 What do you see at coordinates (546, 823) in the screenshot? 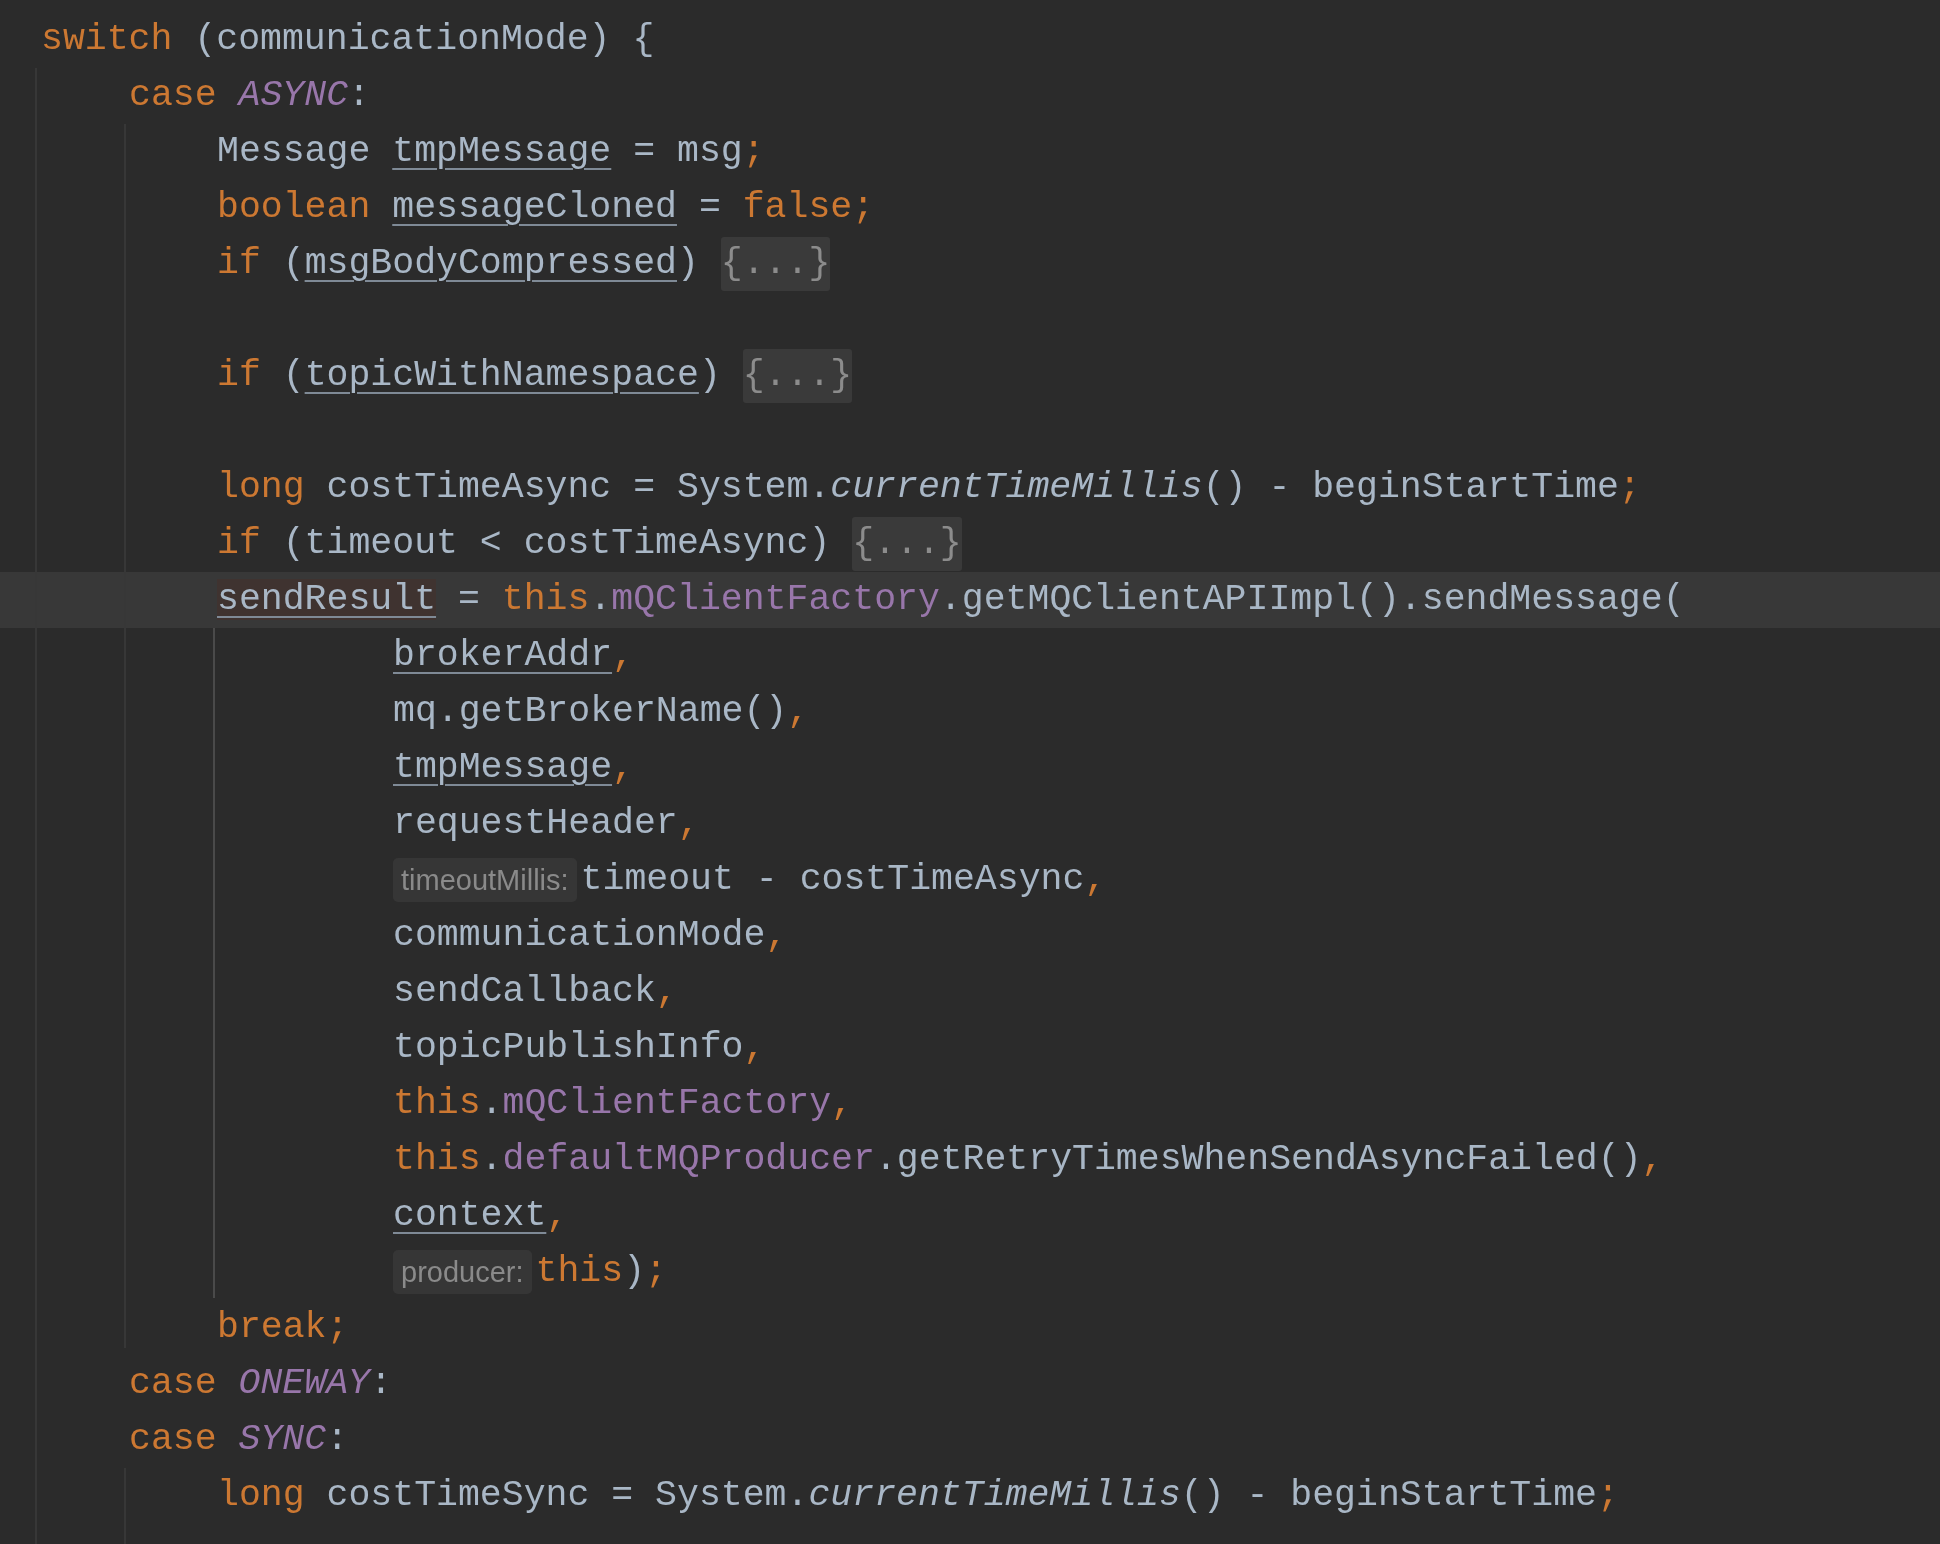
I see `code-text: requestHeader,` at bounding box center [546, 823].